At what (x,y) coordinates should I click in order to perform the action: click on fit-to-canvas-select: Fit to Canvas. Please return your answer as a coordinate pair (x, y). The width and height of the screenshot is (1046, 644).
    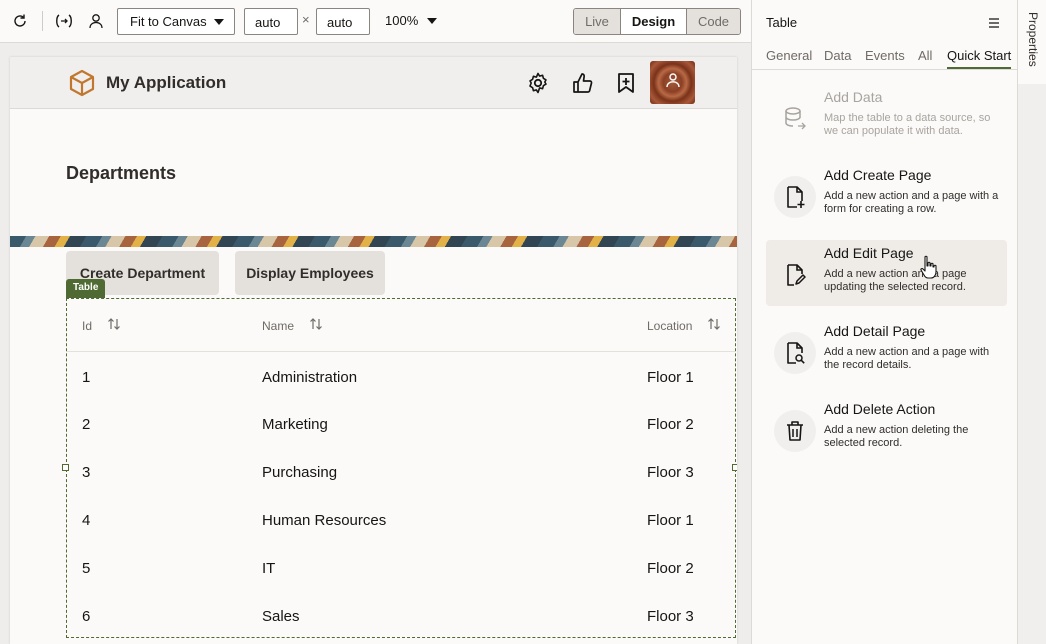
    Looking at the image, I should click on (176, 21).